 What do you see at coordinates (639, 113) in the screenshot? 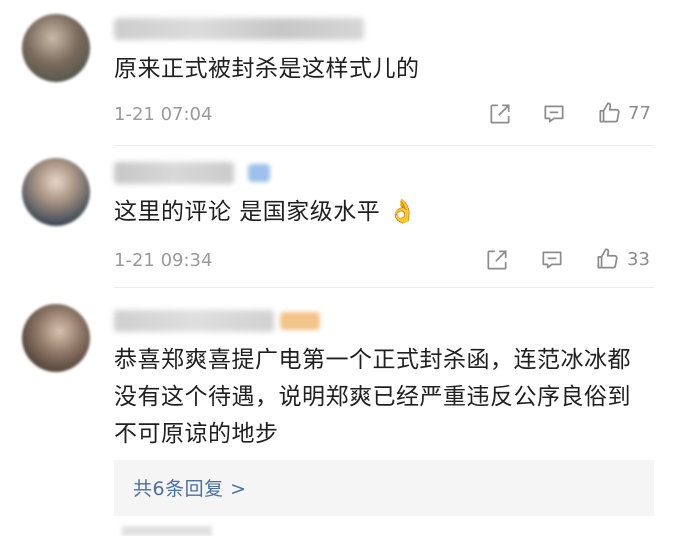
I see `like-count: 77` at bounding box center [639, 113].